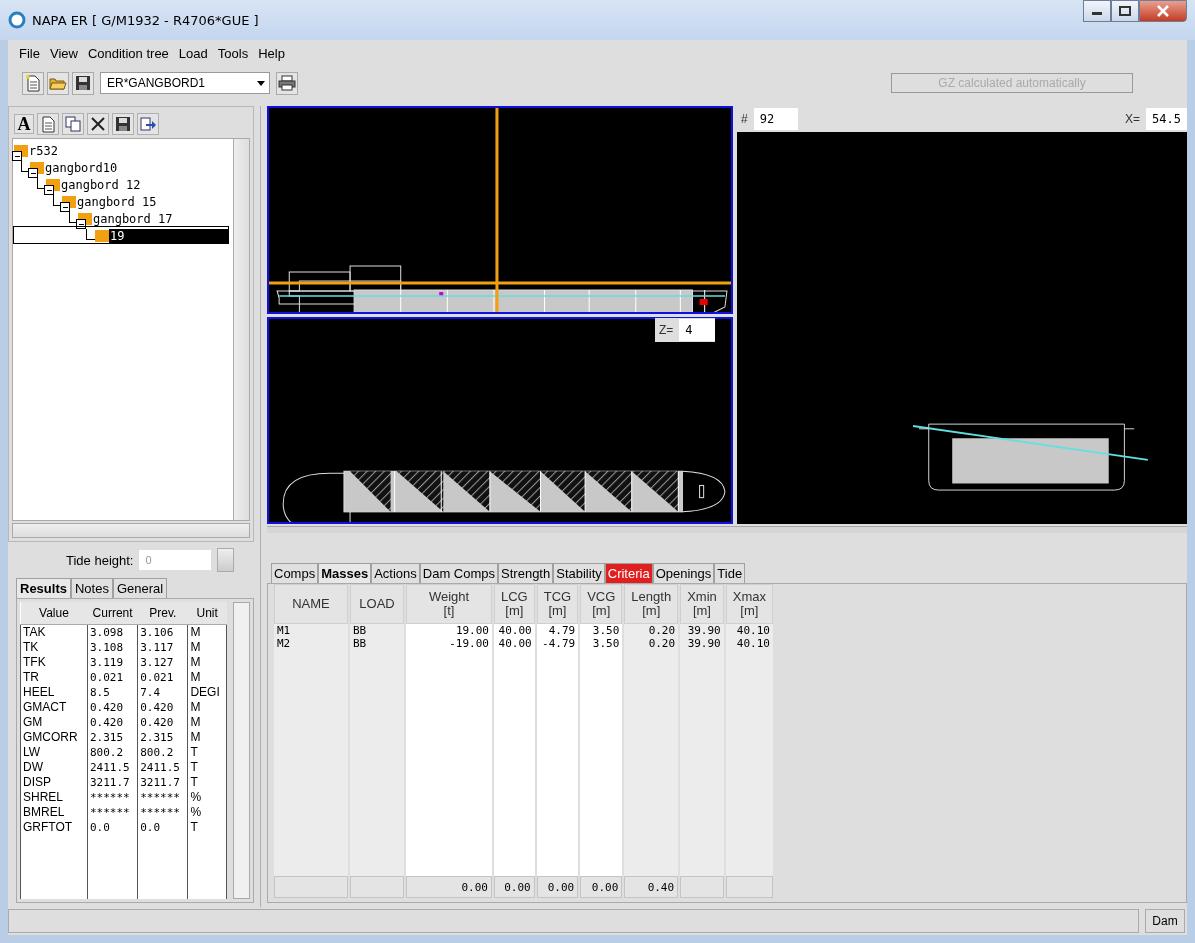 The height and width of the screenshot is (943, 1195). What do you see at coordinates (601, 643) in the screenshot?
I see `table-cell: 3.50` at bounding box center [601, 643].